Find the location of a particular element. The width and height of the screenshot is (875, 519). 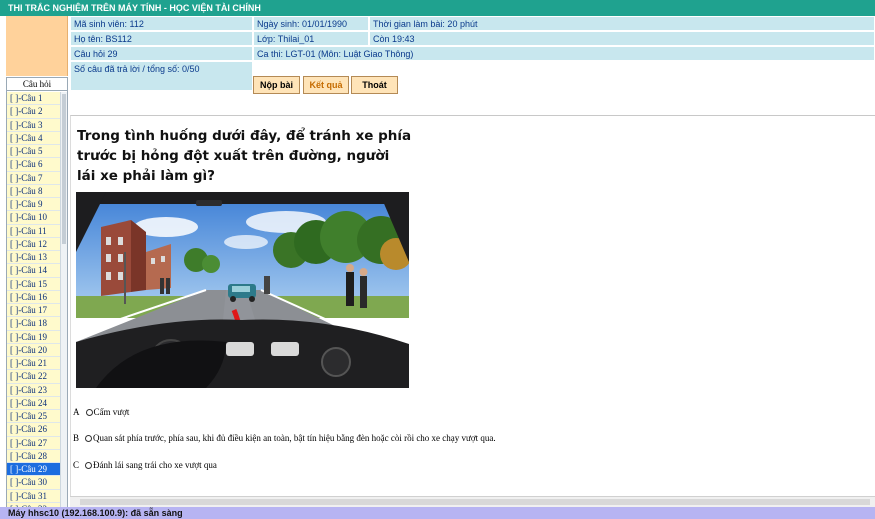

sidebar-item-question-16: [ ]-Câu 16 is located at coordinates (34, 297).